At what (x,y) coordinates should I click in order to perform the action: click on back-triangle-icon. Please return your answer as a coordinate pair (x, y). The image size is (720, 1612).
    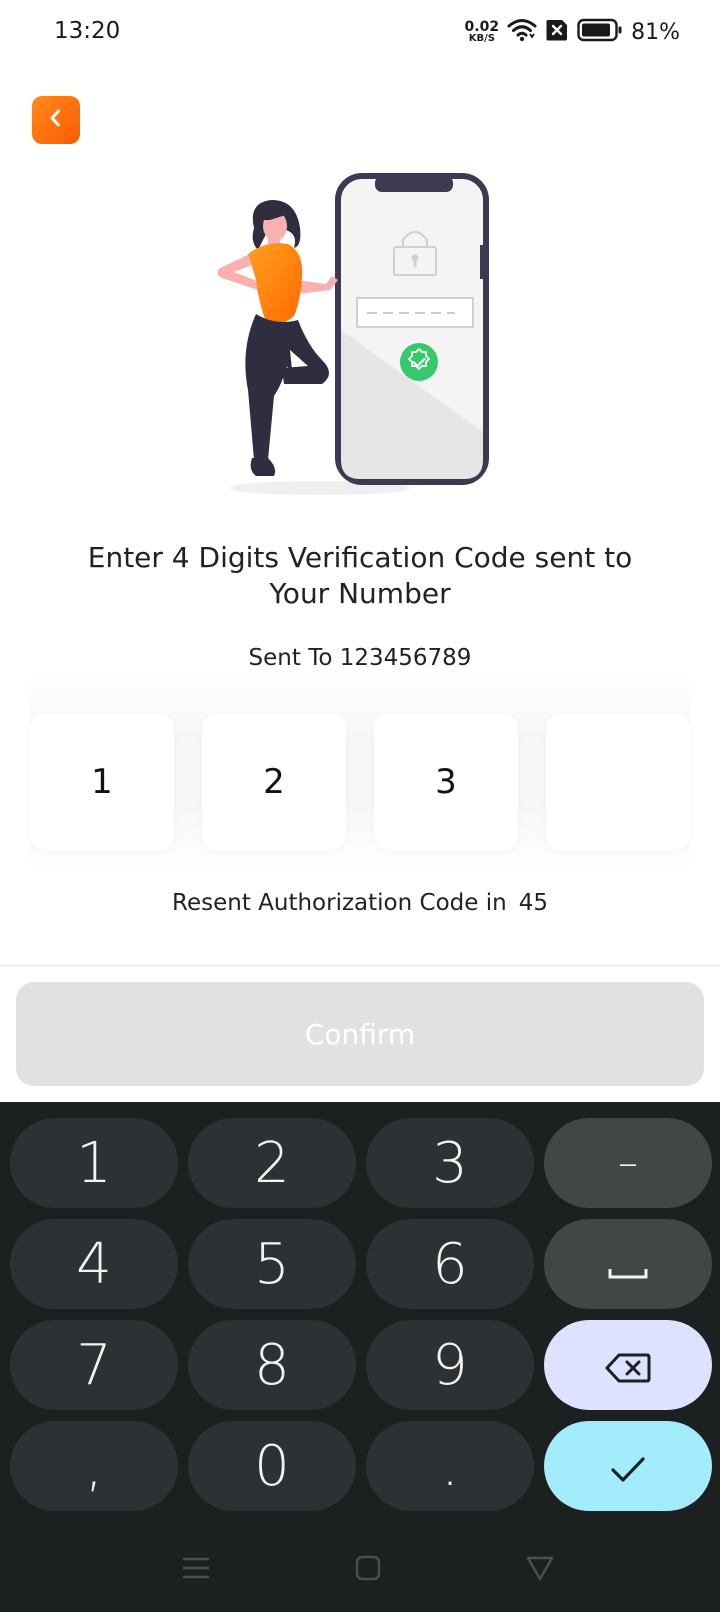
    Looking at the image, I should click on (540, 1570).